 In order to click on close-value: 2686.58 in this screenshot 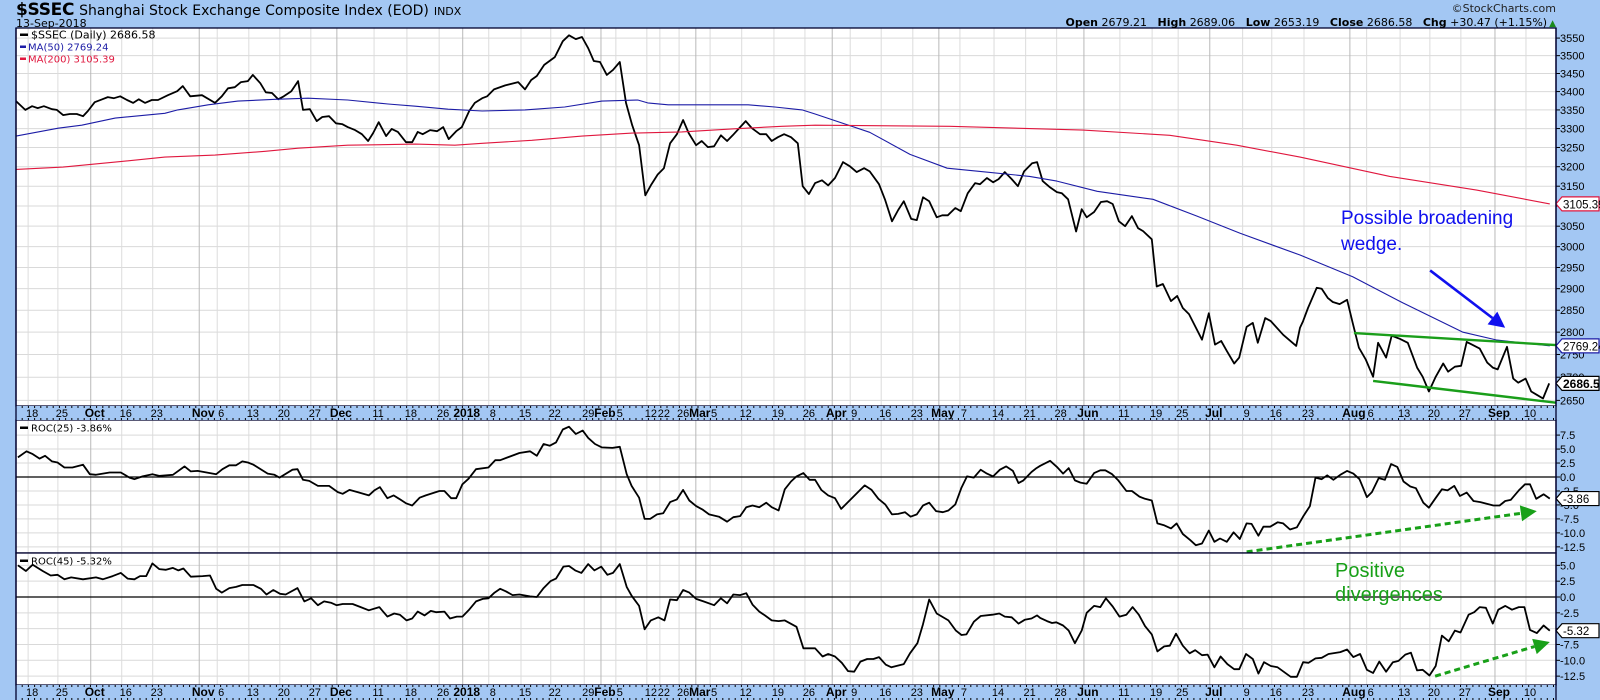, I will do `click(1389, 22)`.